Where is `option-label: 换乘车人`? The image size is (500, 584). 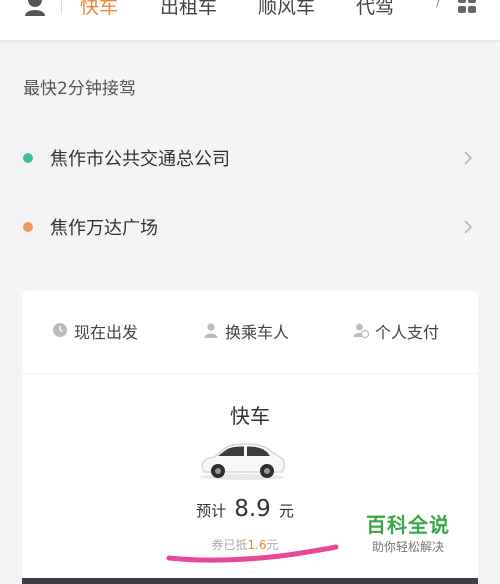 option-label: 换乘车人 is located at coordinates (257, 332).